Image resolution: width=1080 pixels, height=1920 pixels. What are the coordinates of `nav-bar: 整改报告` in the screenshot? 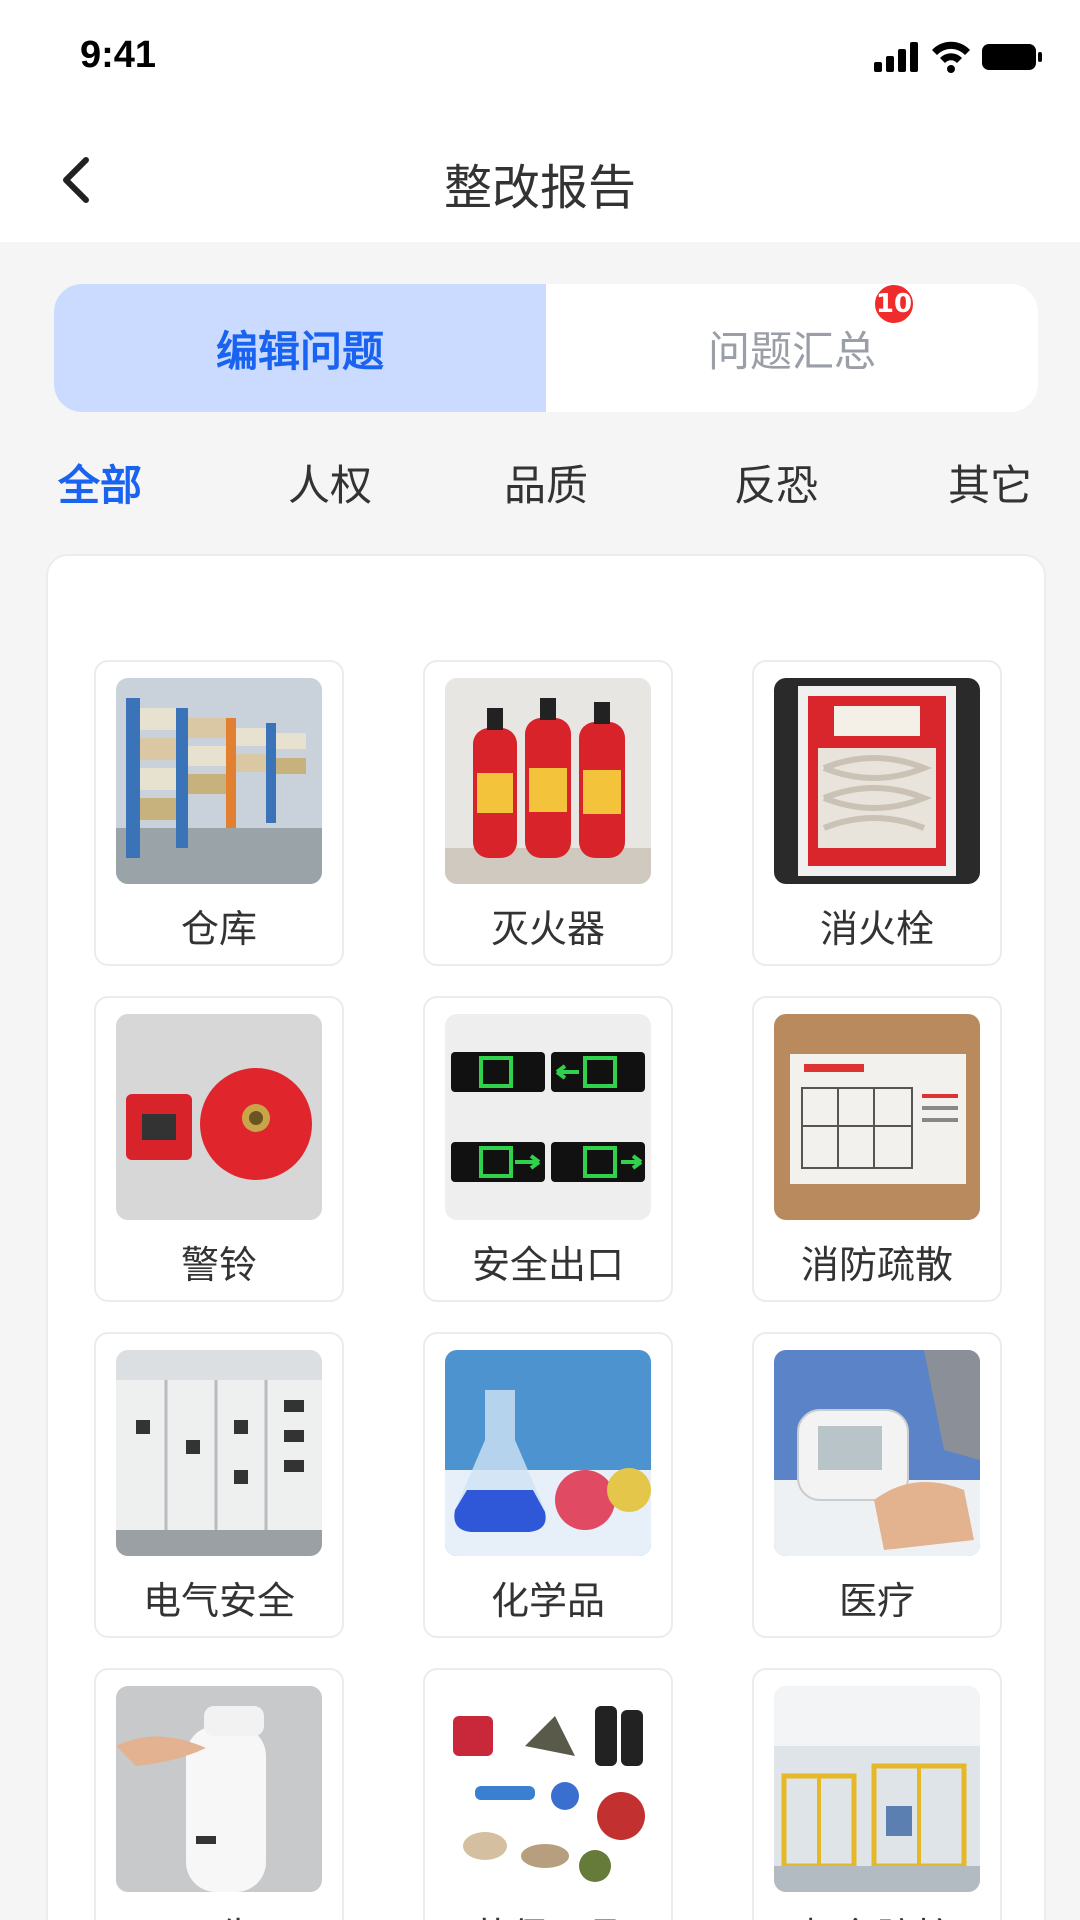 It's located at (540, 180).